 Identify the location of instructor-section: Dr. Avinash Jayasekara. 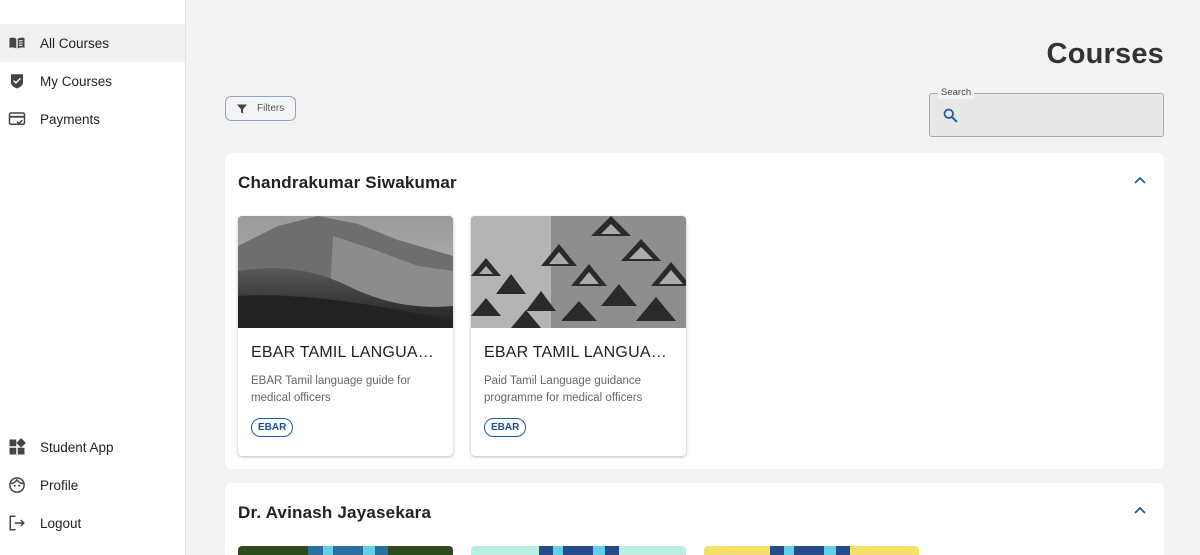
(694, 519).